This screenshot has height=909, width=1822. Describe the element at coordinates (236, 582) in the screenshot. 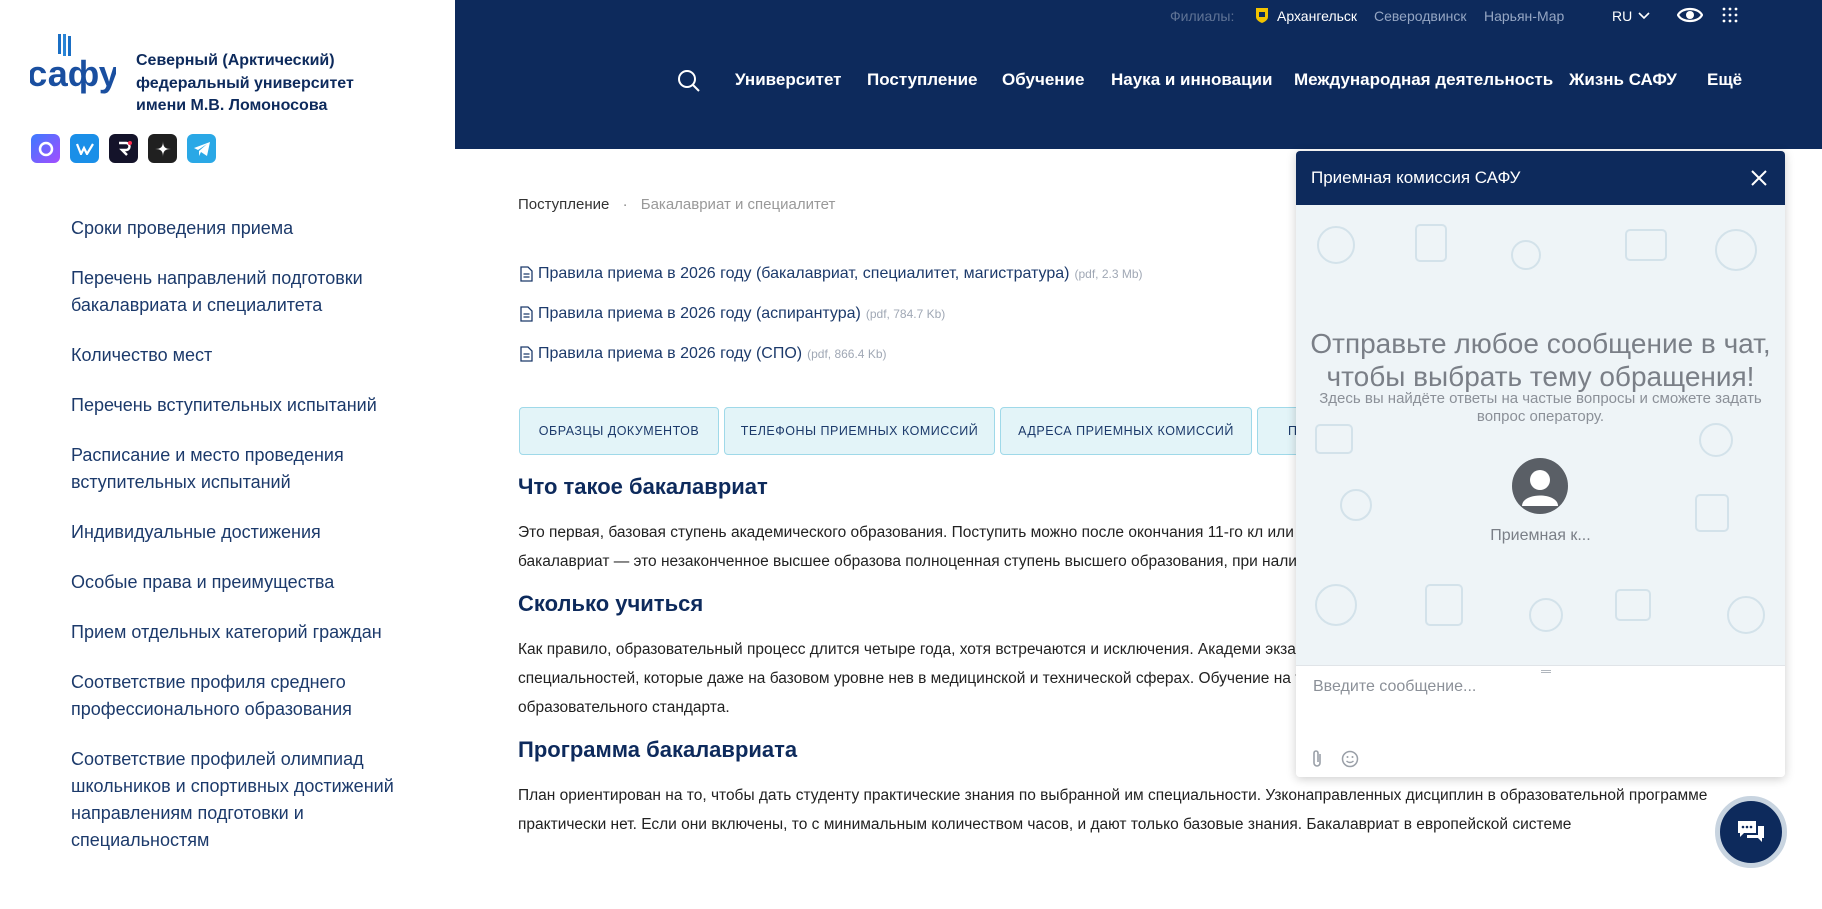

I see `sidebar-item-rights: Особые права и преимущества` at that location.